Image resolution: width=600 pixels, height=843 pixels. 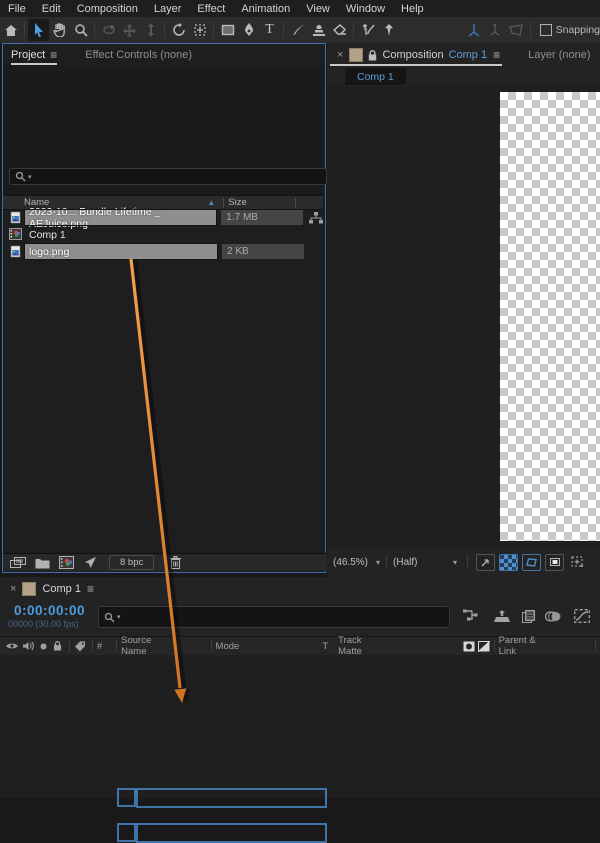 I want to click on transfer-controls-icon, so click(x=469, y=646).